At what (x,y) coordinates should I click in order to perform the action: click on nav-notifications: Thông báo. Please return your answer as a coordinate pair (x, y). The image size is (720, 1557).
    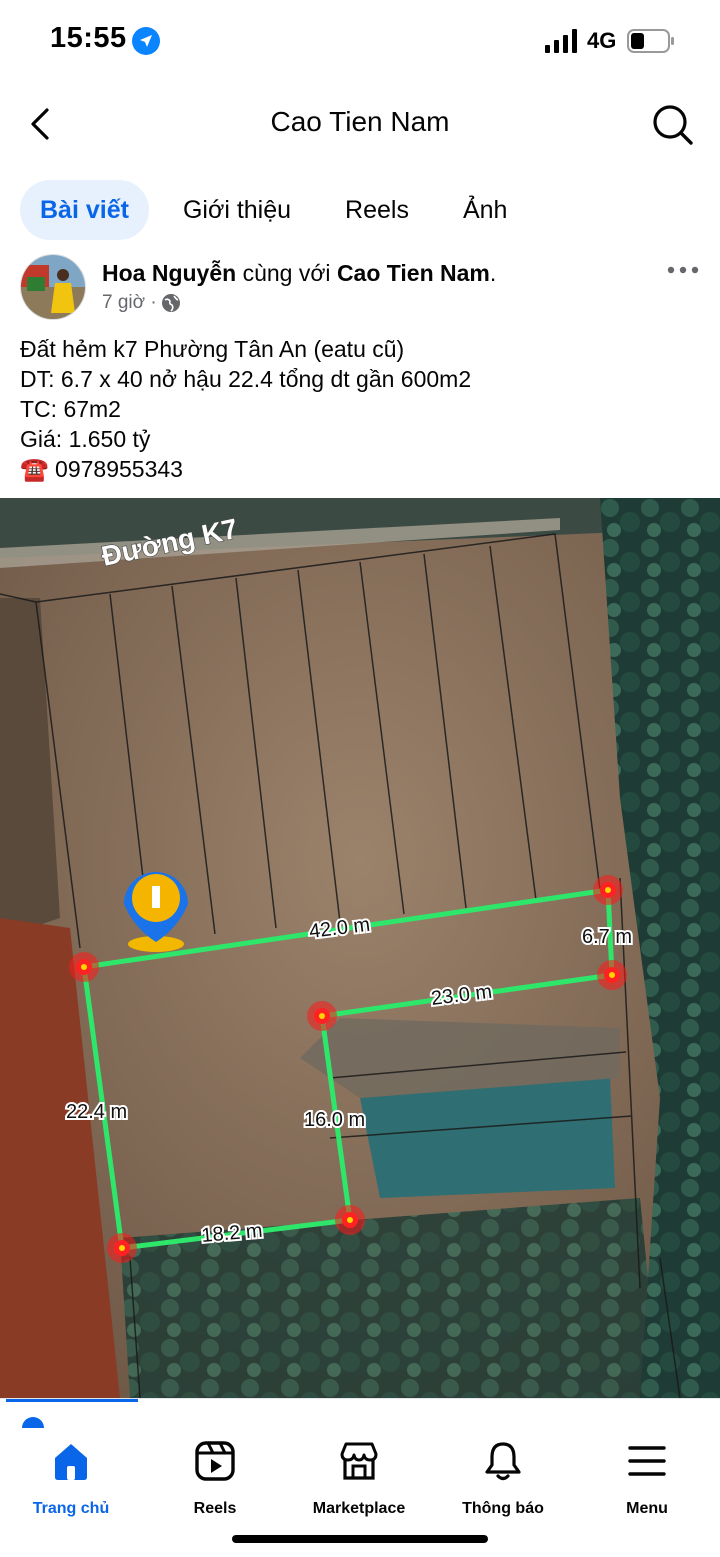
    Looking at the image, I should click on (503, 1479).